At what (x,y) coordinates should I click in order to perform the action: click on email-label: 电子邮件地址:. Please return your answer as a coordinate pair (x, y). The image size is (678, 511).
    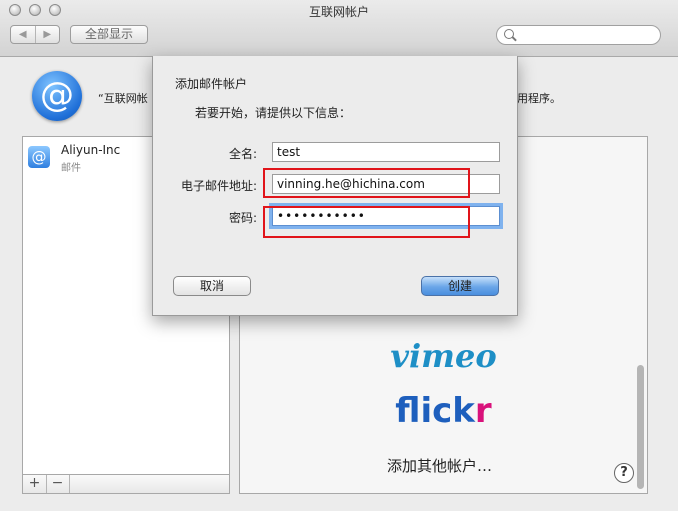
    Looking at the image, I should click on (218, 186).